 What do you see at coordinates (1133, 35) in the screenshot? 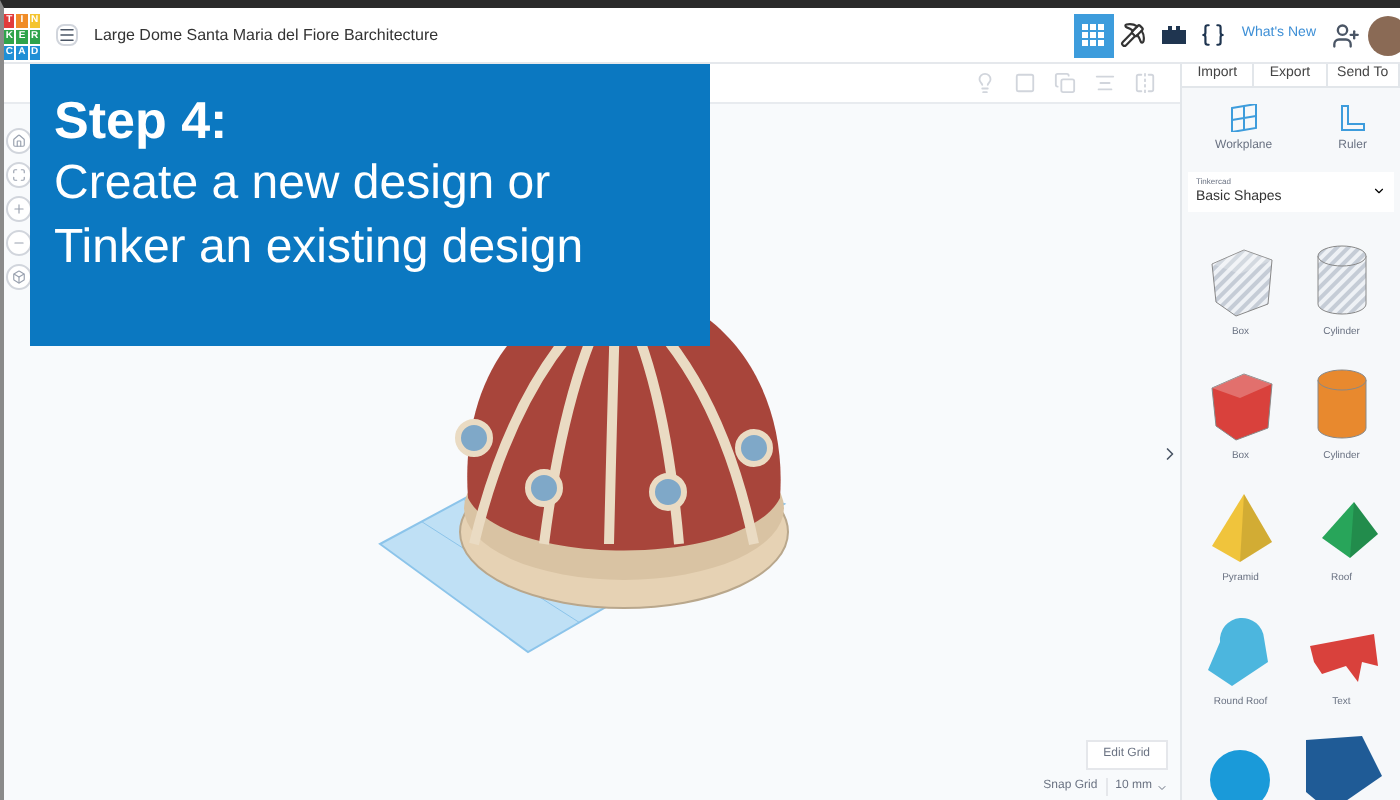
I see `pickaxe-icon` at bounding box center [1133, 35].